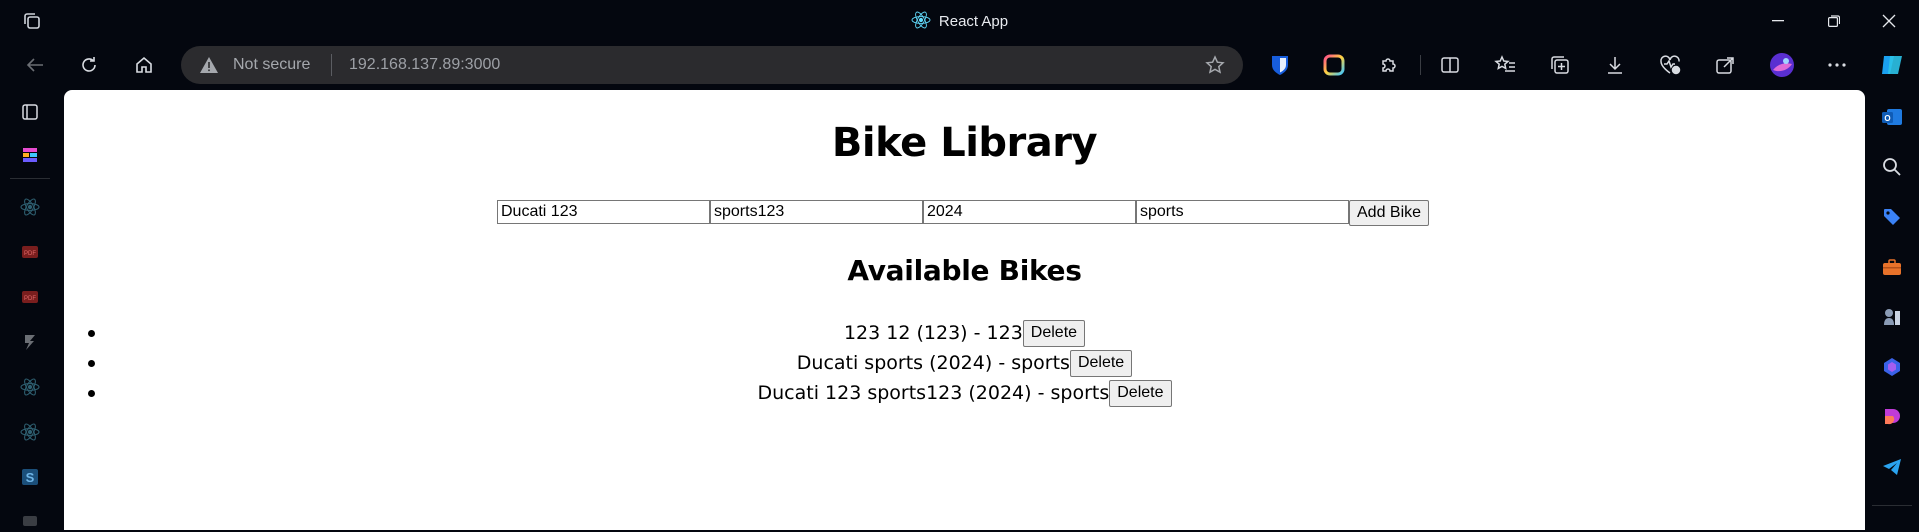 This screenshot has width=1919, height=532. Describe the element at coordinates (30, 155) in the screenshot. I see `colorful-tab-icon` at that location.